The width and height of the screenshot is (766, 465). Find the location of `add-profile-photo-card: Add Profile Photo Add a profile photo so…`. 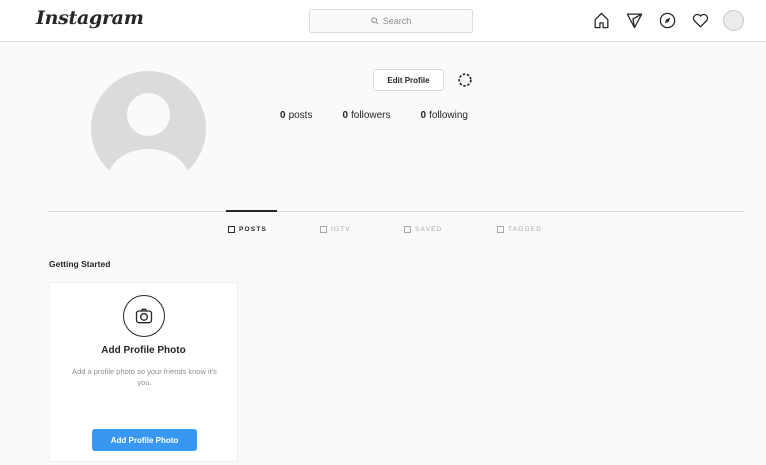

add-profile-photo-card: Add Profile Photo Add a profile photo so… is located at coordinates (143, 372).